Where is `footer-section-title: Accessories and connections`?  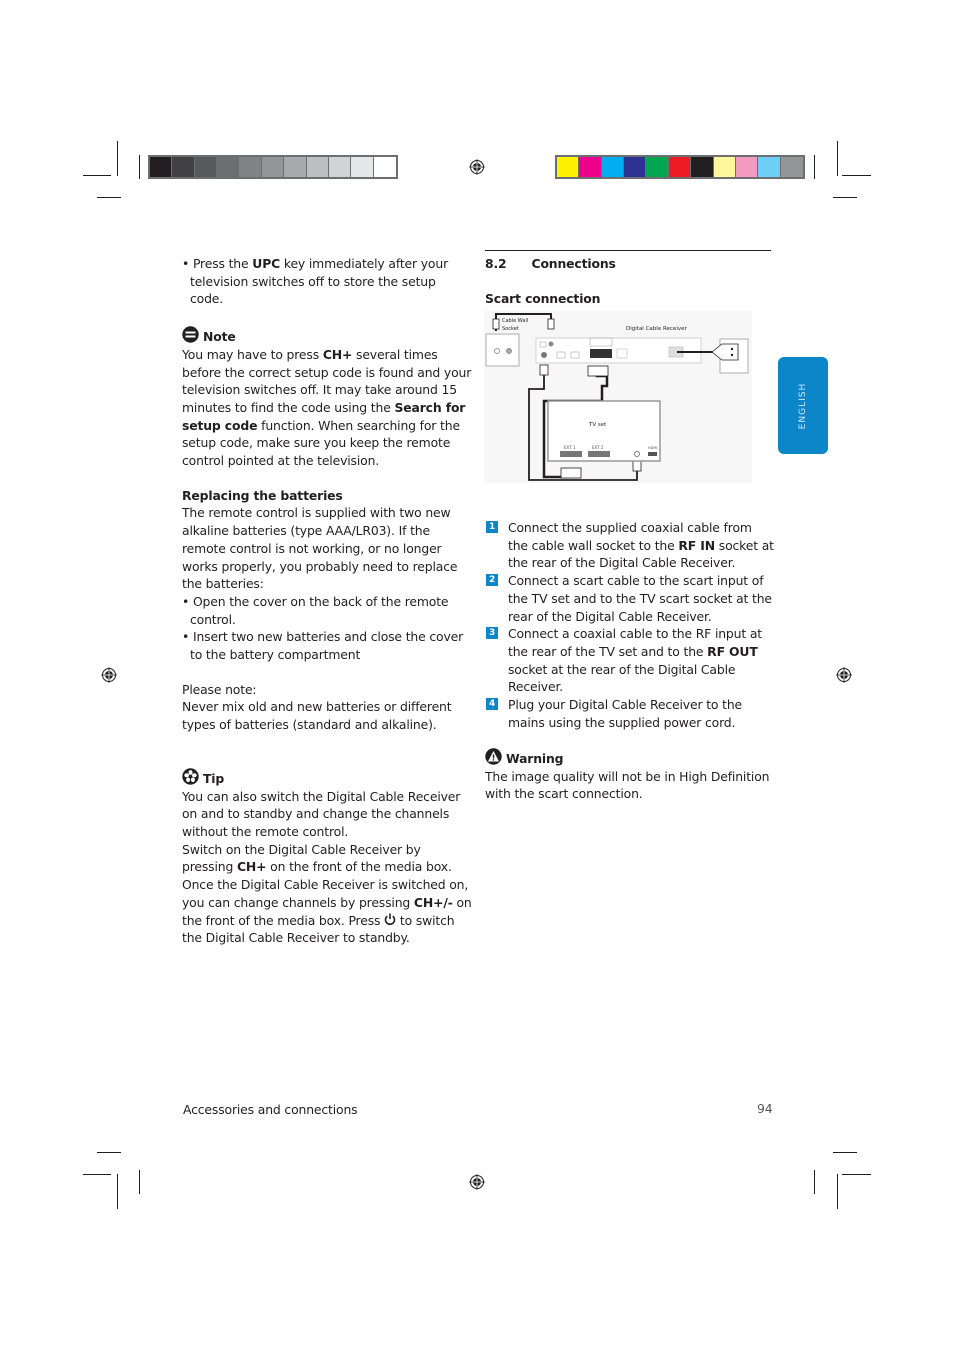
footer-section-title: Accessories and connections is located at coordinates (270, 1109).